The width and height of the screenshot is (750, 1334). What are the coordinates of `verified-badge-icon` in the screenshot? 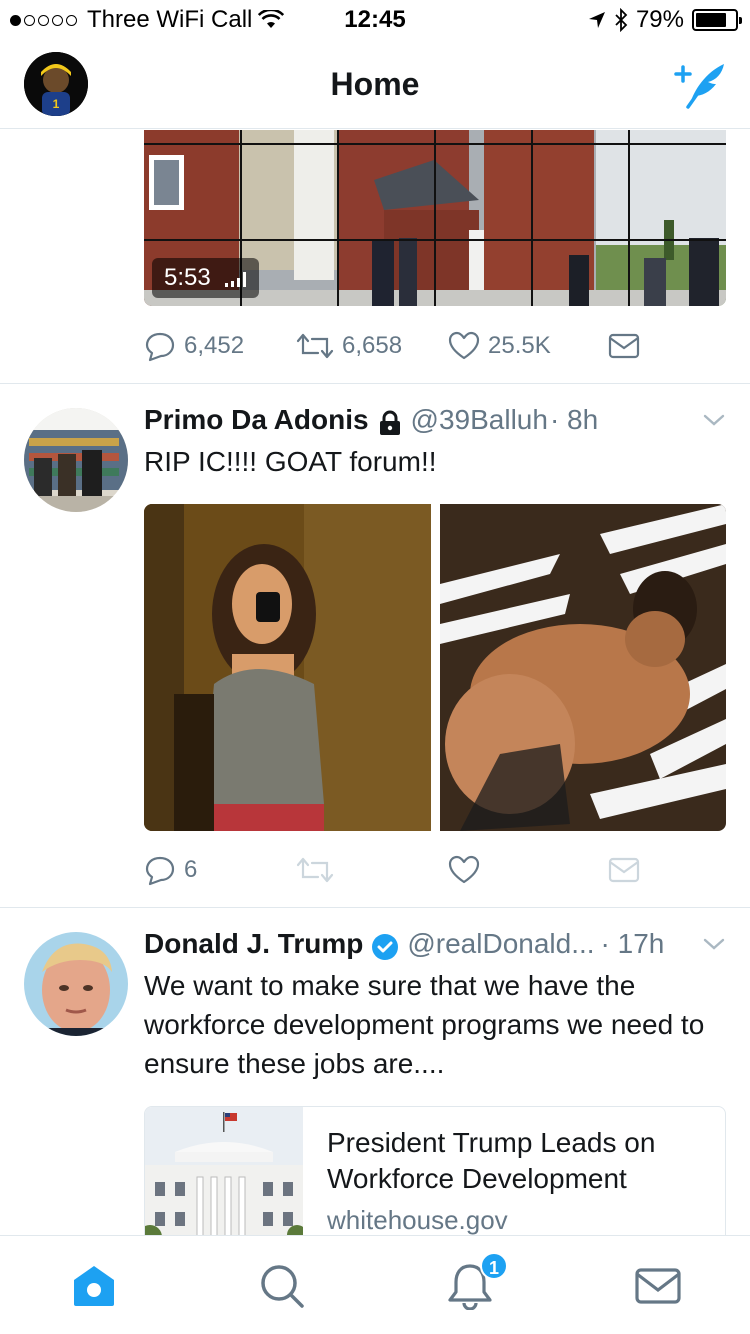 It's located at (385, 947).